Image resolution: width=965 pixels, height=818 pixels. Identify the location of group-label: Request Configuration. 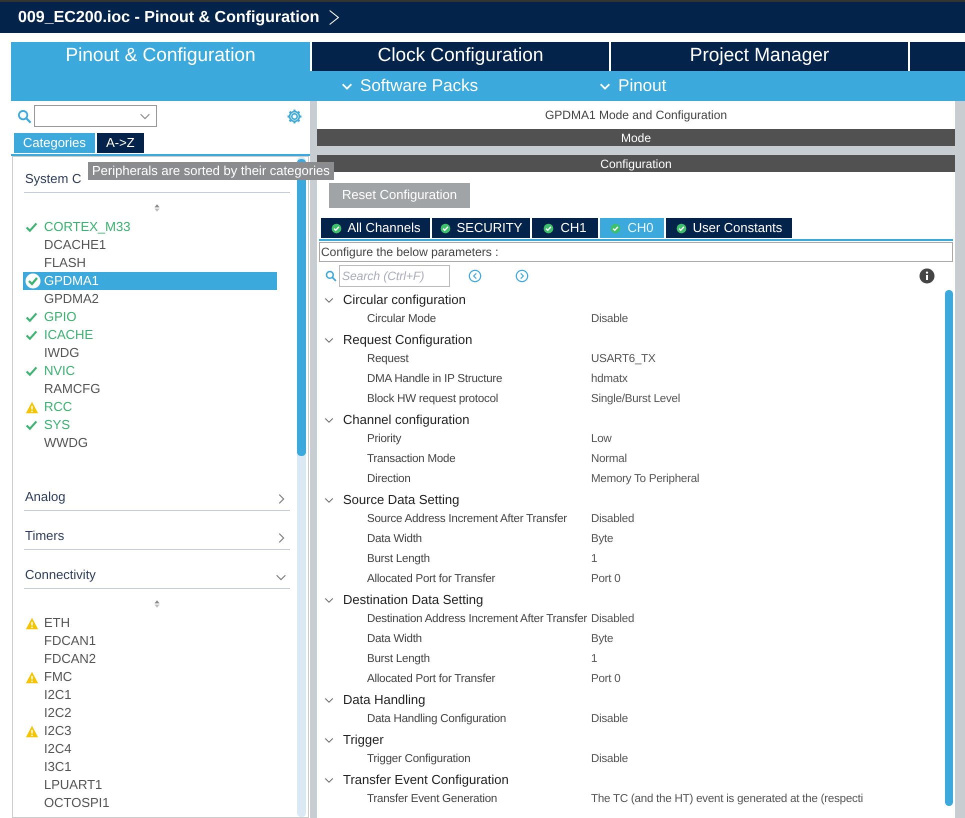
(407, 340).